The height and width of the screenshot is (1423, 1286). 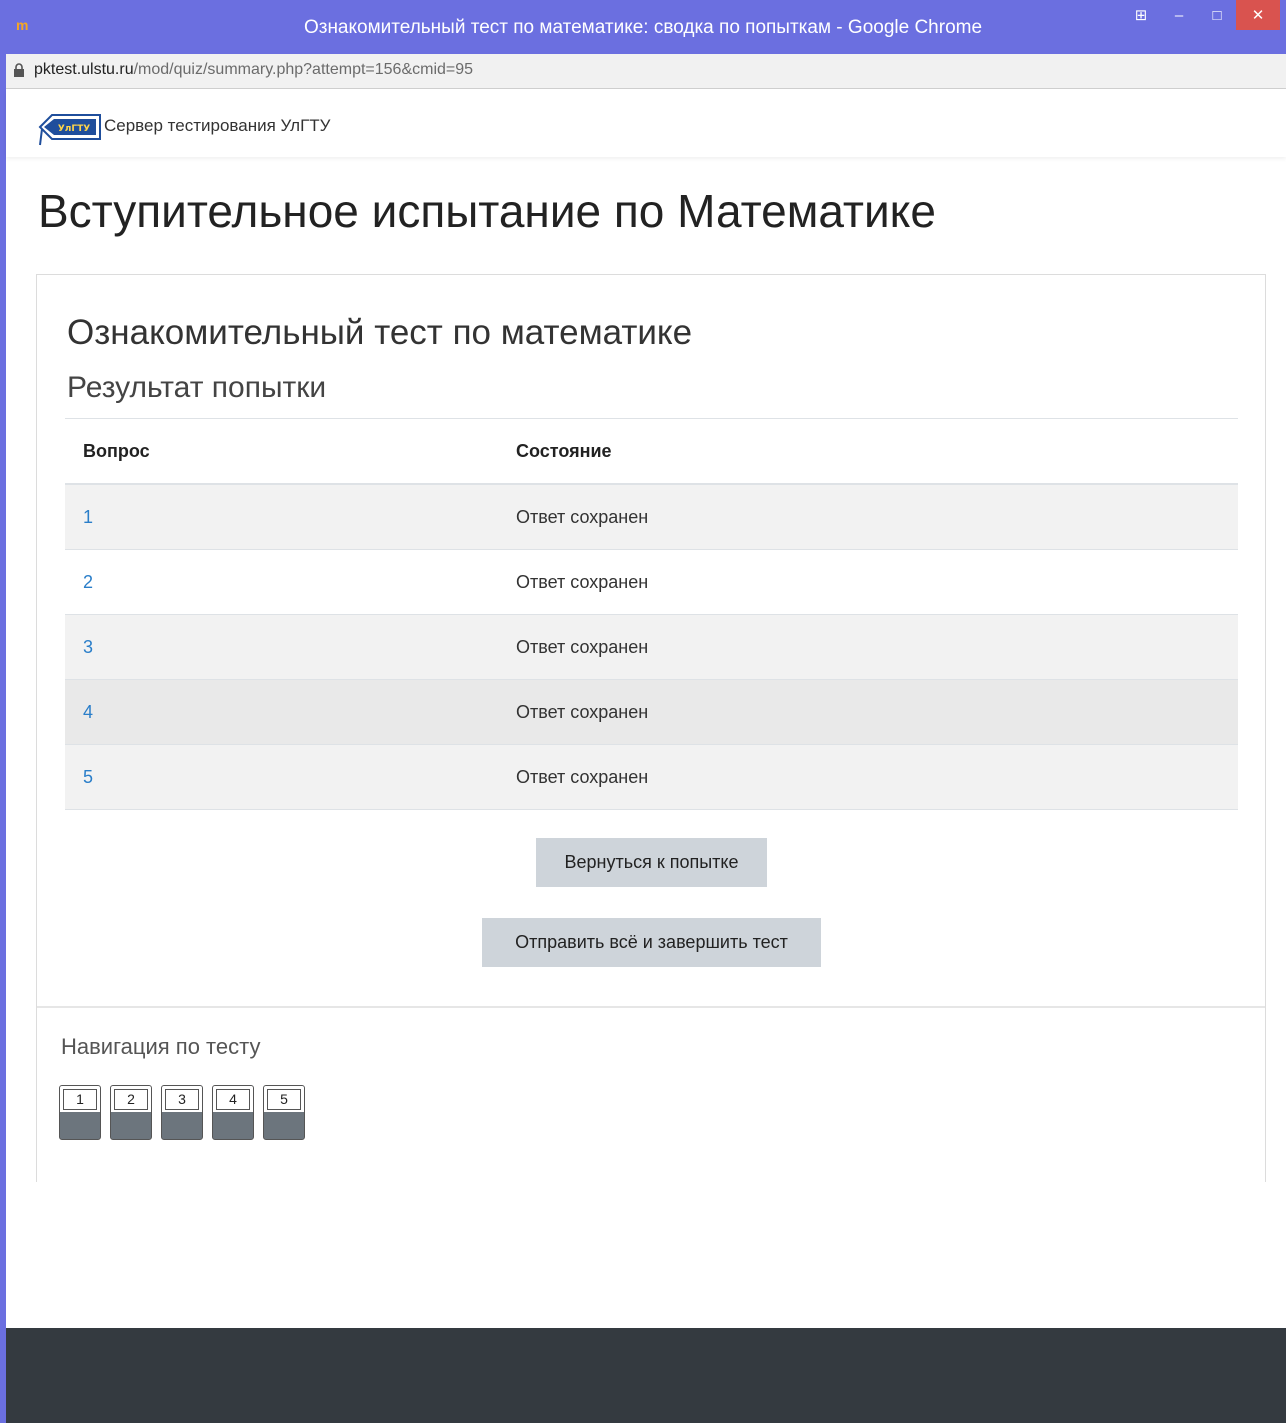 What do you see at coordinates (88, 777) in the screenshot?
I see `question-link: 5` at bounding box center [88, 777].